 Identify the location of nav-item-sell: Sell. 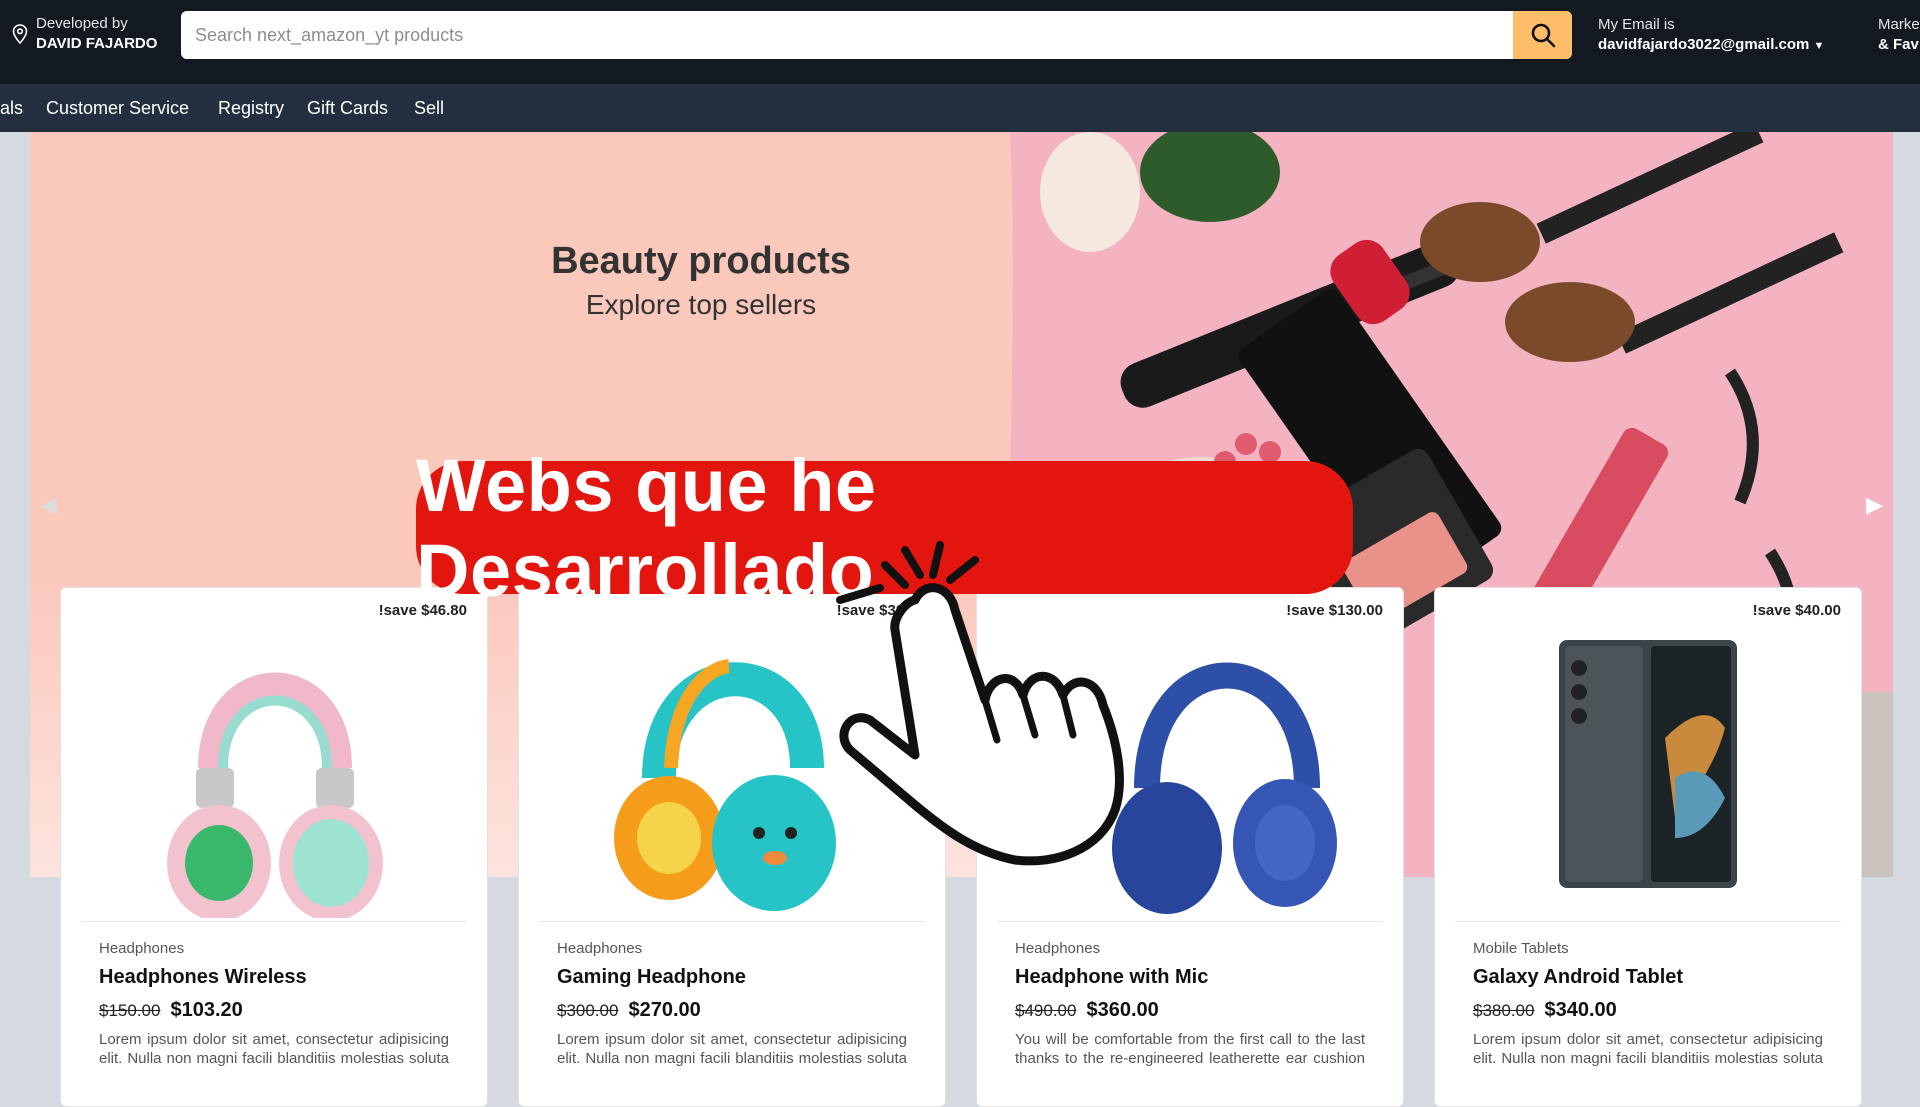
(429, 108).